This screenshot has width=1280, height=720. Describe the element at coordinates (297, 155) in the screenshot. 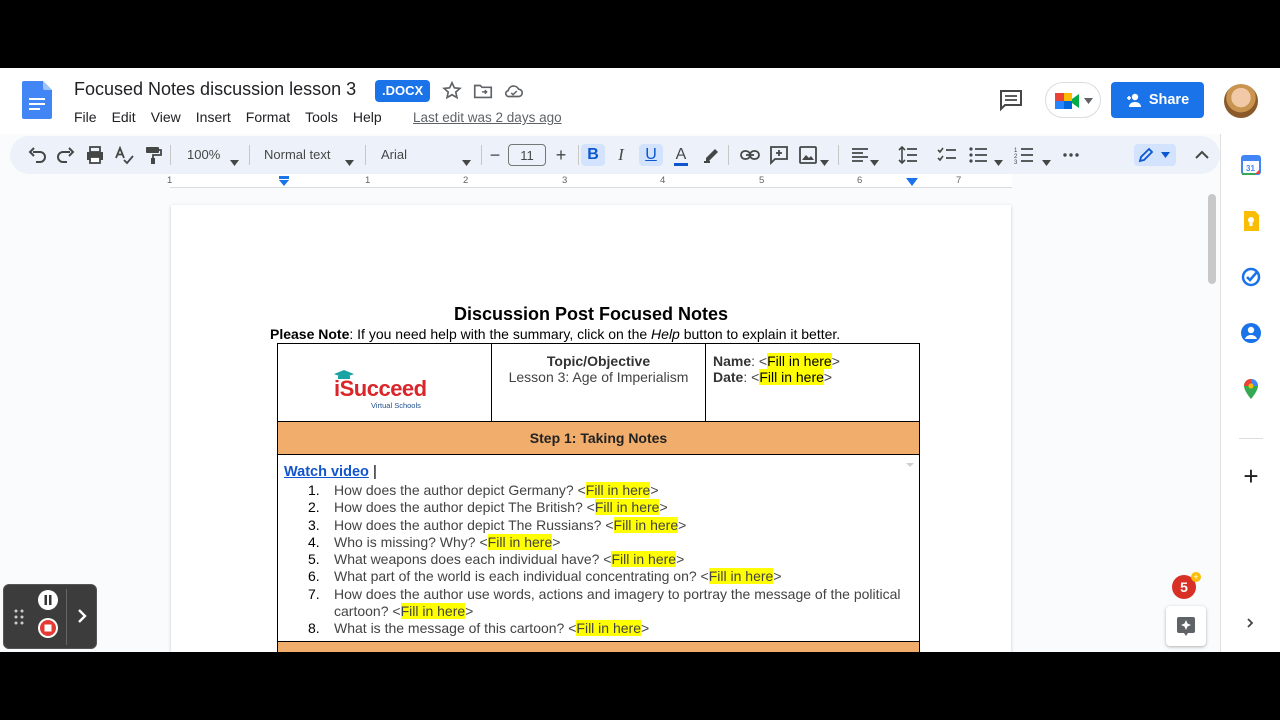

I see `paragraph-style-select: Normal text` at that location.